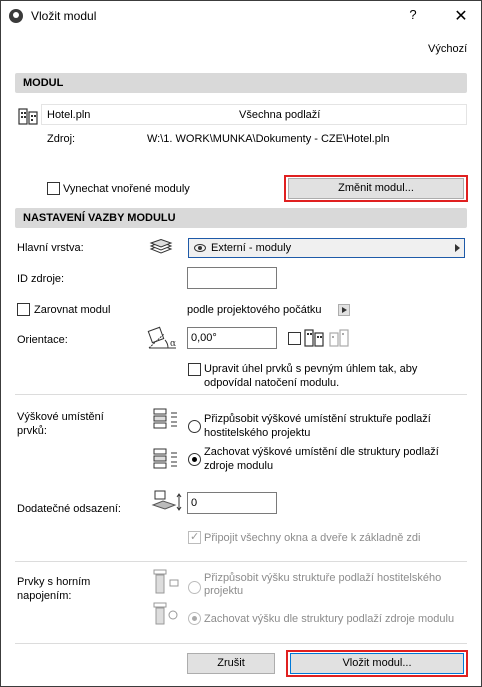 Image resolution: width=482 pixels, height=687 pixels. I want to click on help-button: ?, so click(413, 16).